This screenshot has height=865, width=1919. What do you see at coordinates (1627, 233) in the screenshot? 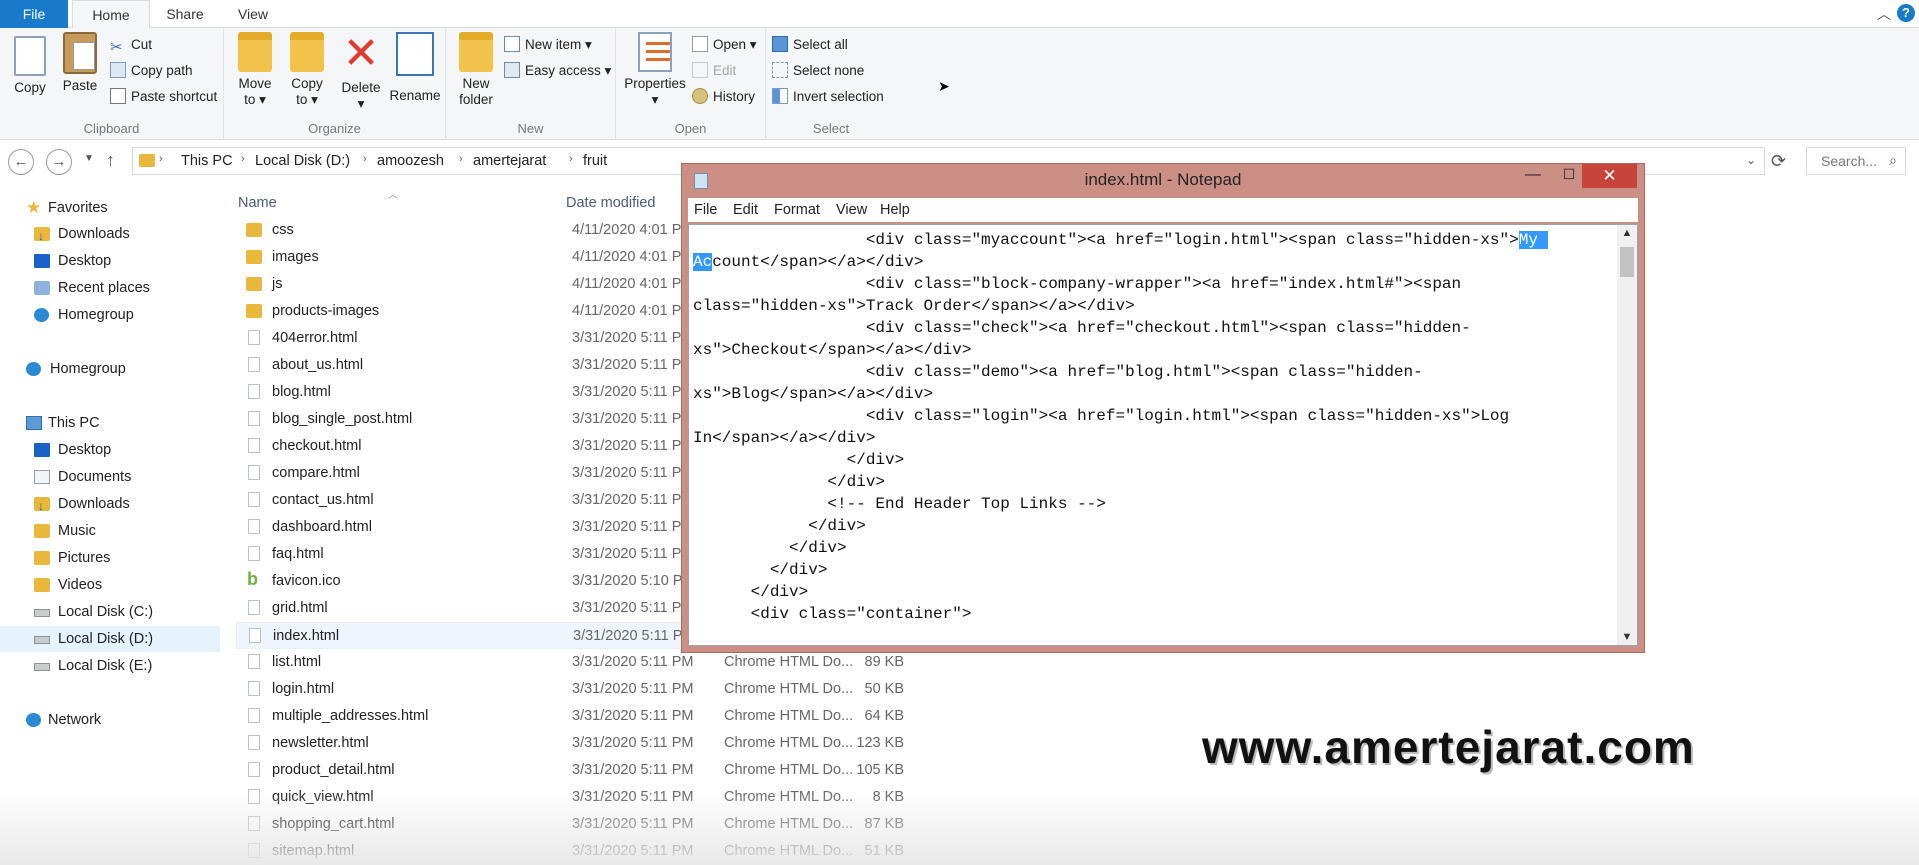
I see `scroll-up-icon: ▲` at bounding box center [1627, 233].